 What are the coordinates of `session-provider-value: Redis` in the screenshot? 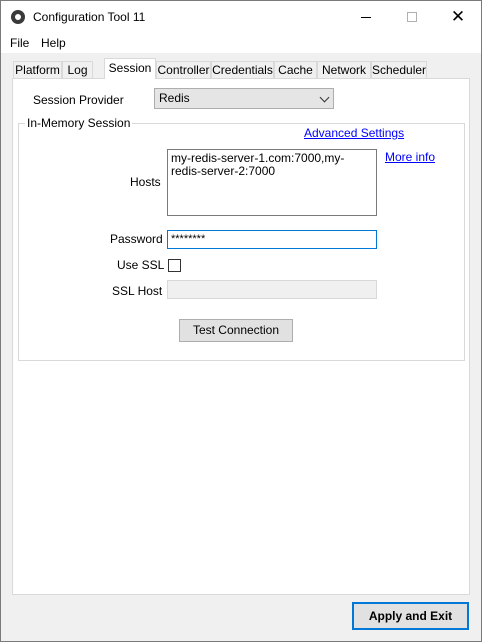 It's located at (174, 98).